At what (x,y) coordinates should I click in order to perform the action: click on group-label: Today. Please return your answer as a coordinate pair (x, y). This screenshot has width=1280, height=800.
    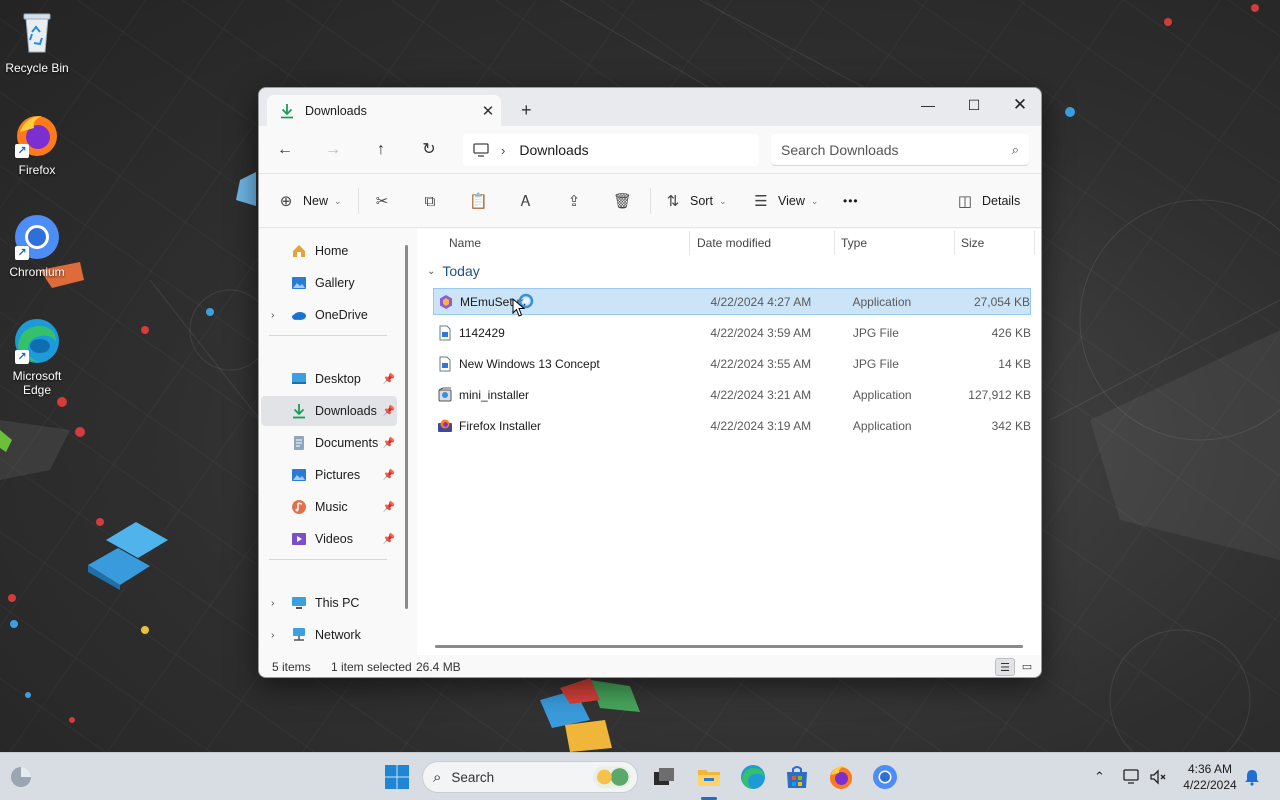
    Looking at the image, I should click on (461, 271).